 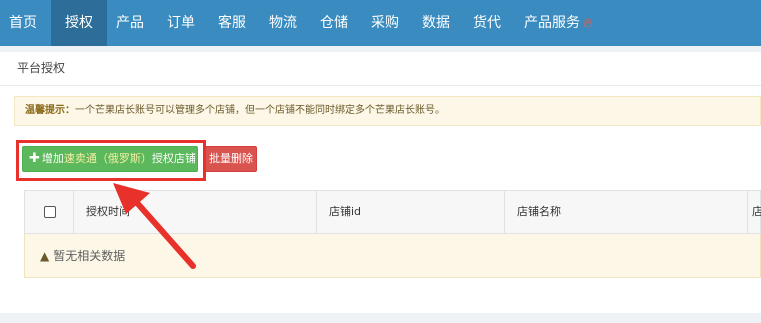 What do you see at coordinates (132, 23) in the screenshot?
I see `nav-item-products: 产品` at bounding box center [132, 23].